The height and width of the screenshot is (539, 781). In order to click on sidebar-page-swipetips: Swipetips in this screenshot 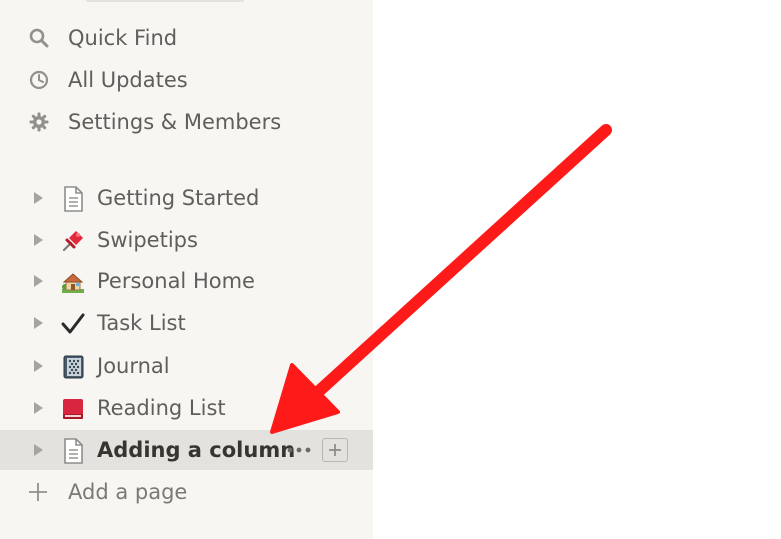, I will do `click(186, 240)`.